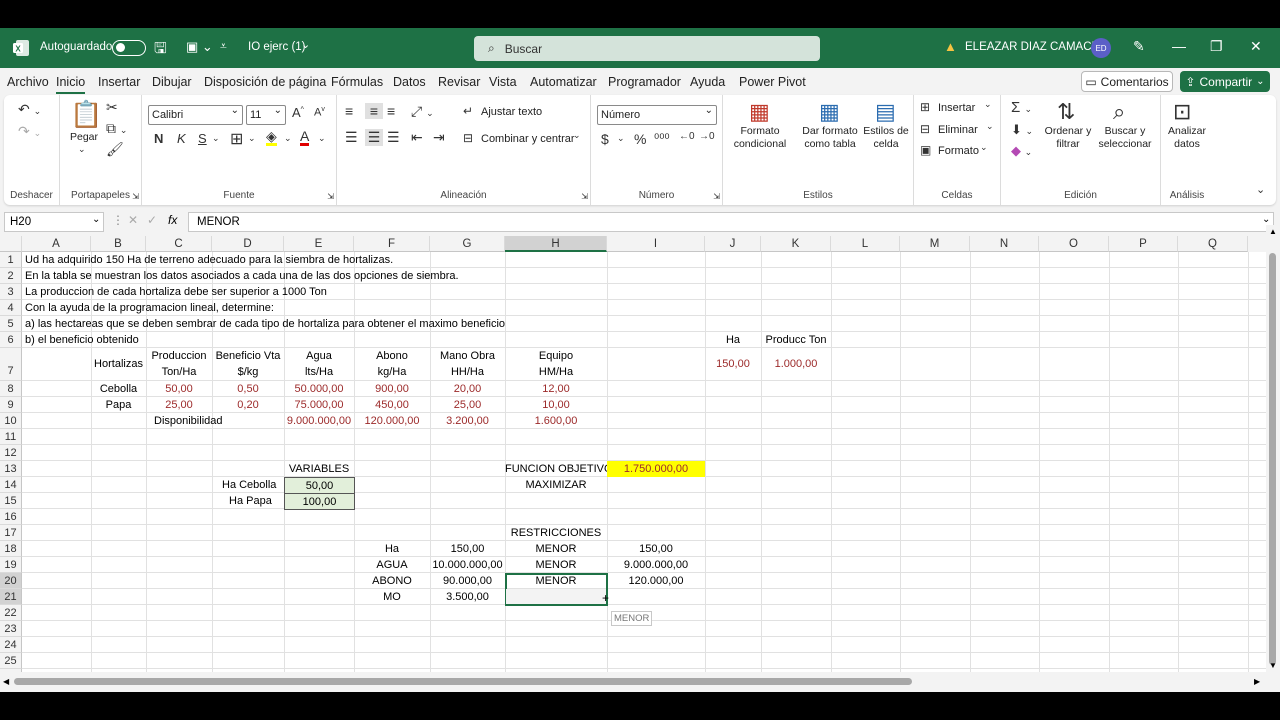 The width and height of the screenshot is (1280, 720). I want to click on cell-g20: 90.000,00, so click(467, 581).